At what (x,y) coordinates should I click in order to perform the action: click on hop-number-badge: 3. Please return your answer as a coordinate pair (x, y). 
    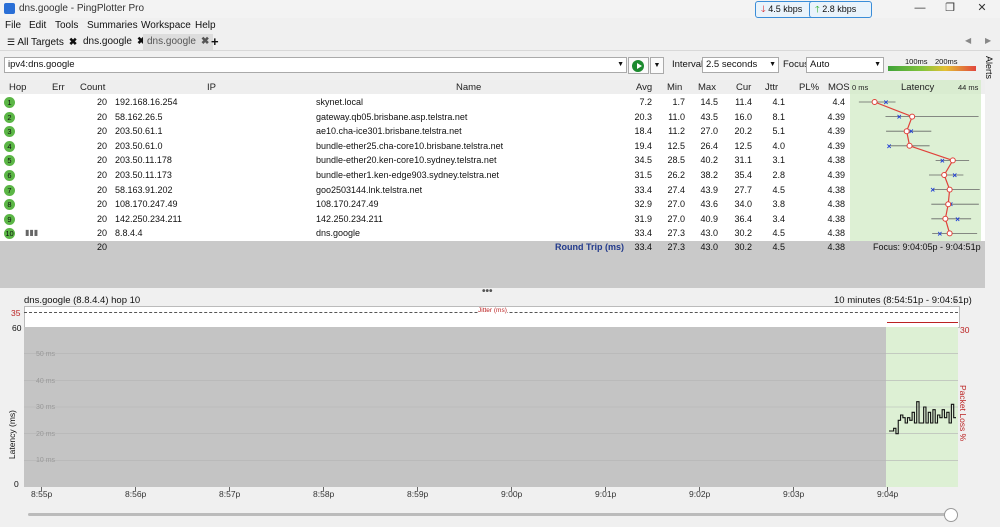
    Looking at the image, I should click on (9, 132).